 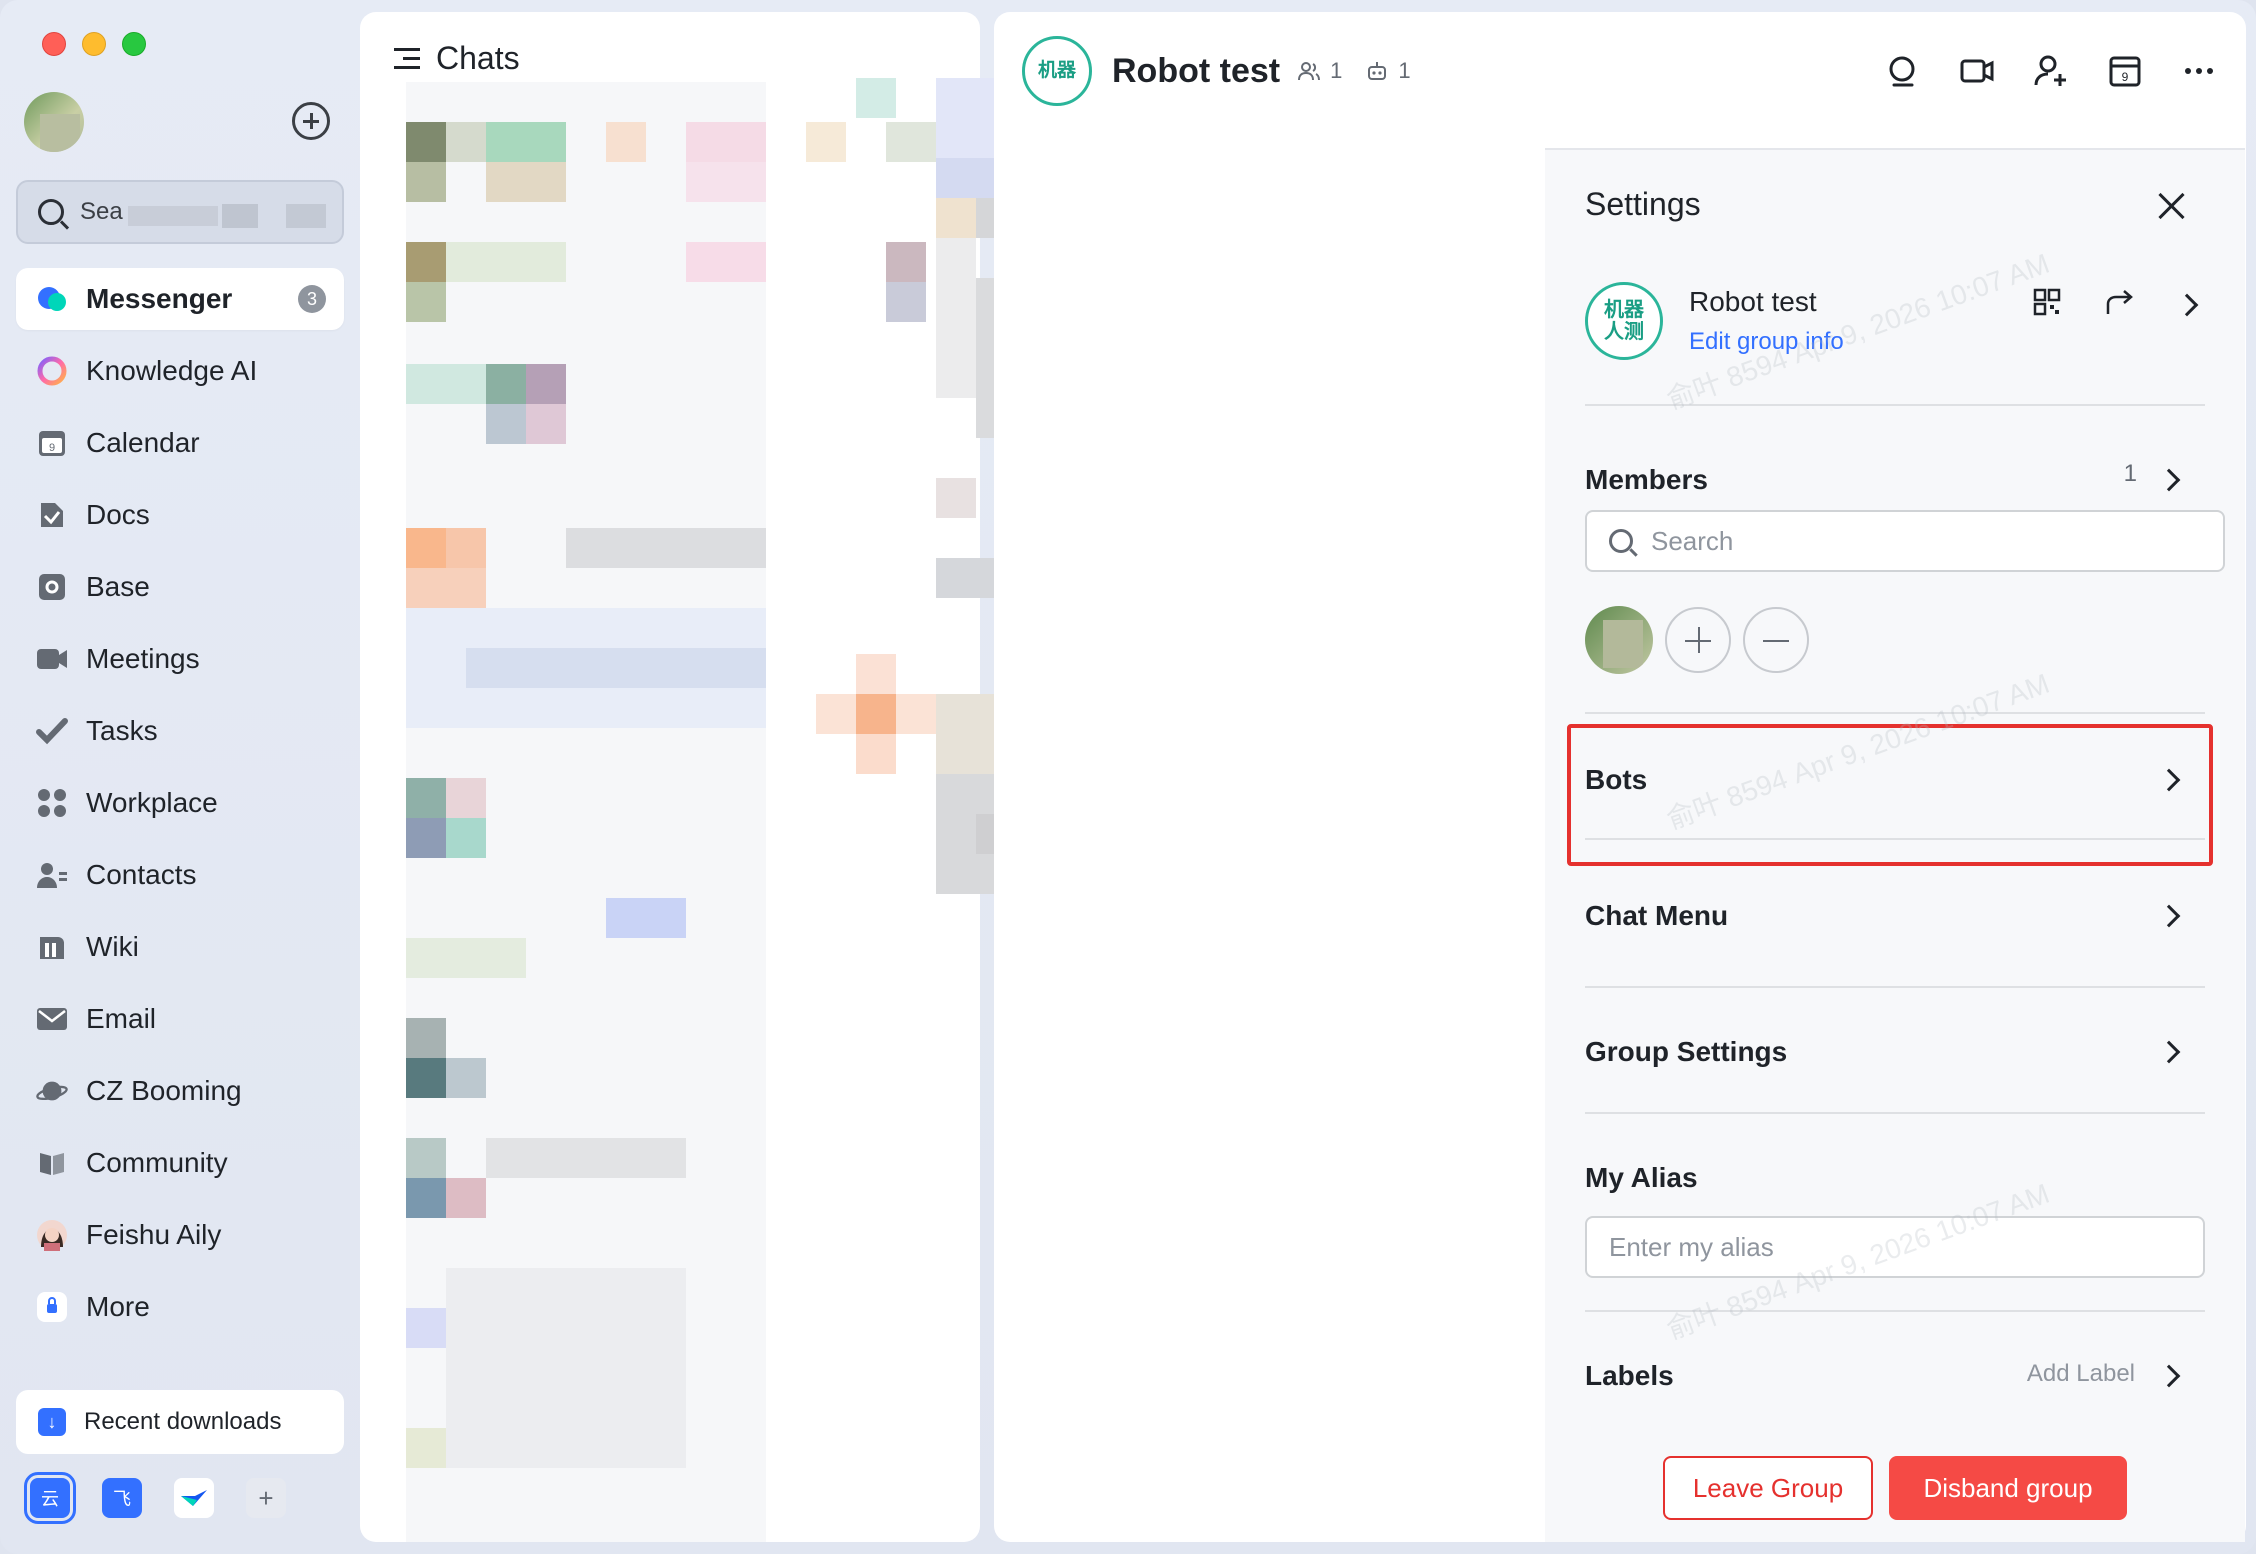 I want to click on chat-filter-icon, so click(x=407, y=58).